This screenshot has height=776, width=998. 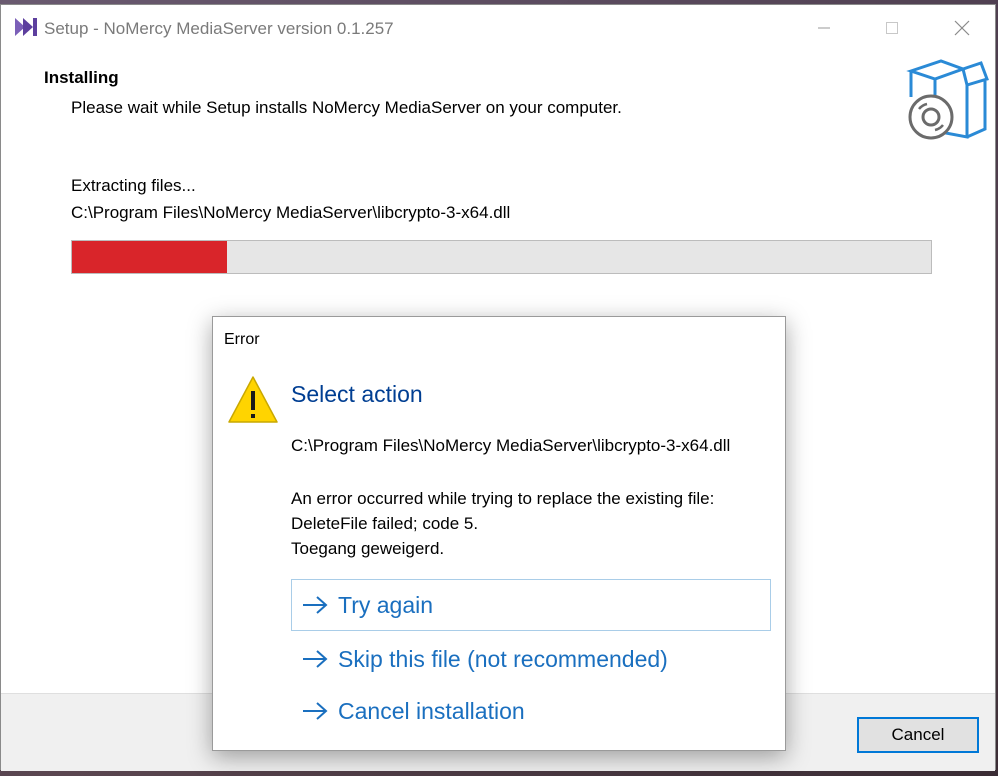 I want to click on try-again-button: Try again, so click(x=531, y=605).